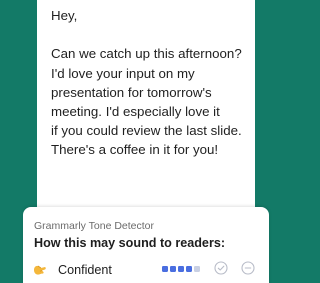 The height and width of the screenshot is (283, 320). Describe the element at coordinates (40, 270) in the screenshot. I see `confident-face-icon` at that location.